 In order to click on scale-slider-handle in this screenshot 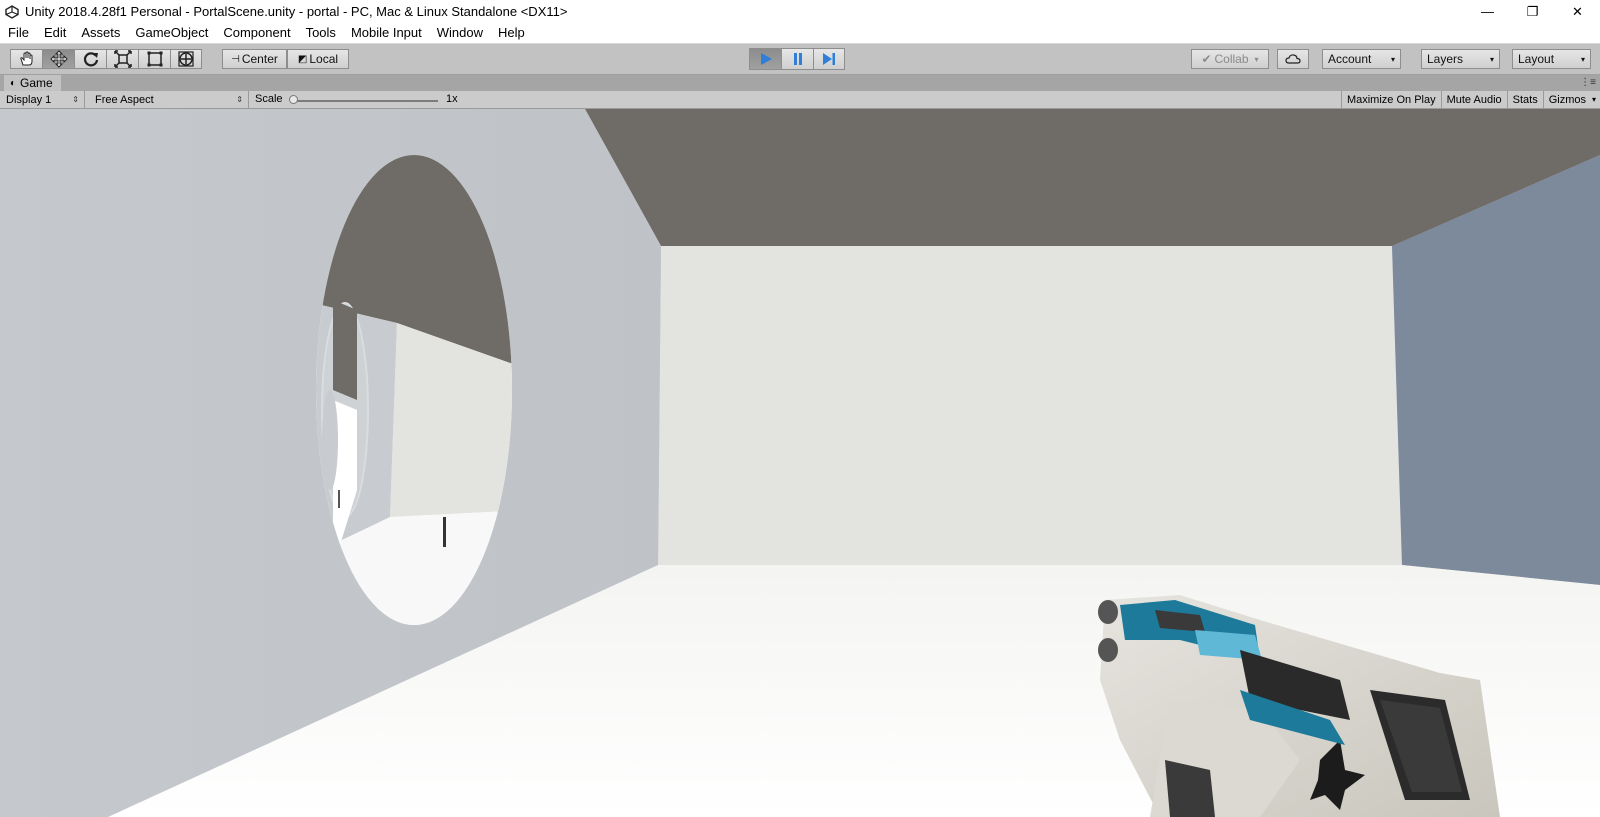, I will do `click(293, 99)`.